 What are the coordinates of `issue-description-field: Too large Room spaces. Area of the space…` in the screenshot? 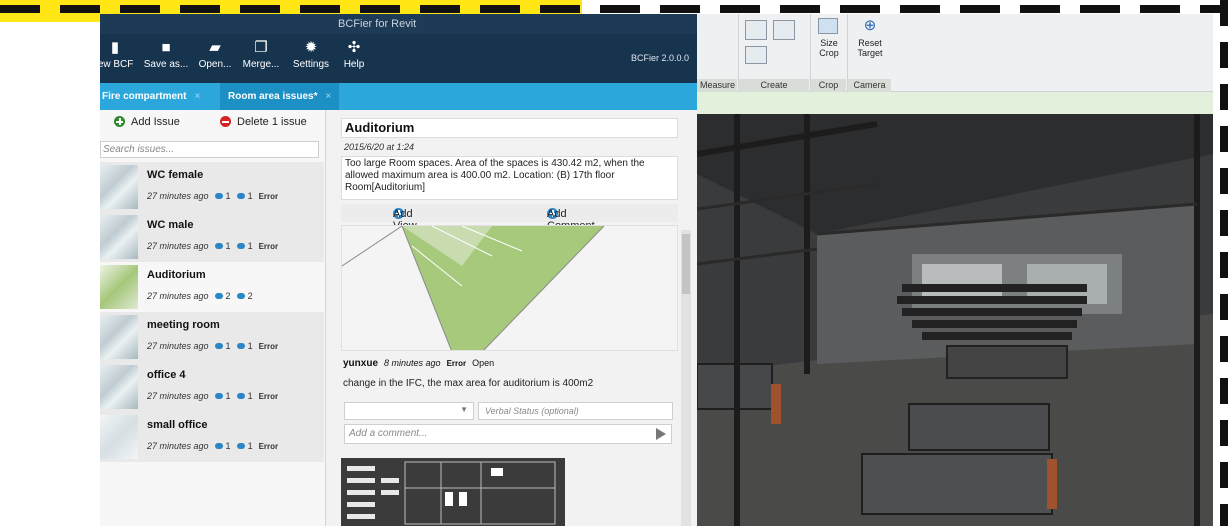 It's located at (509, 178).